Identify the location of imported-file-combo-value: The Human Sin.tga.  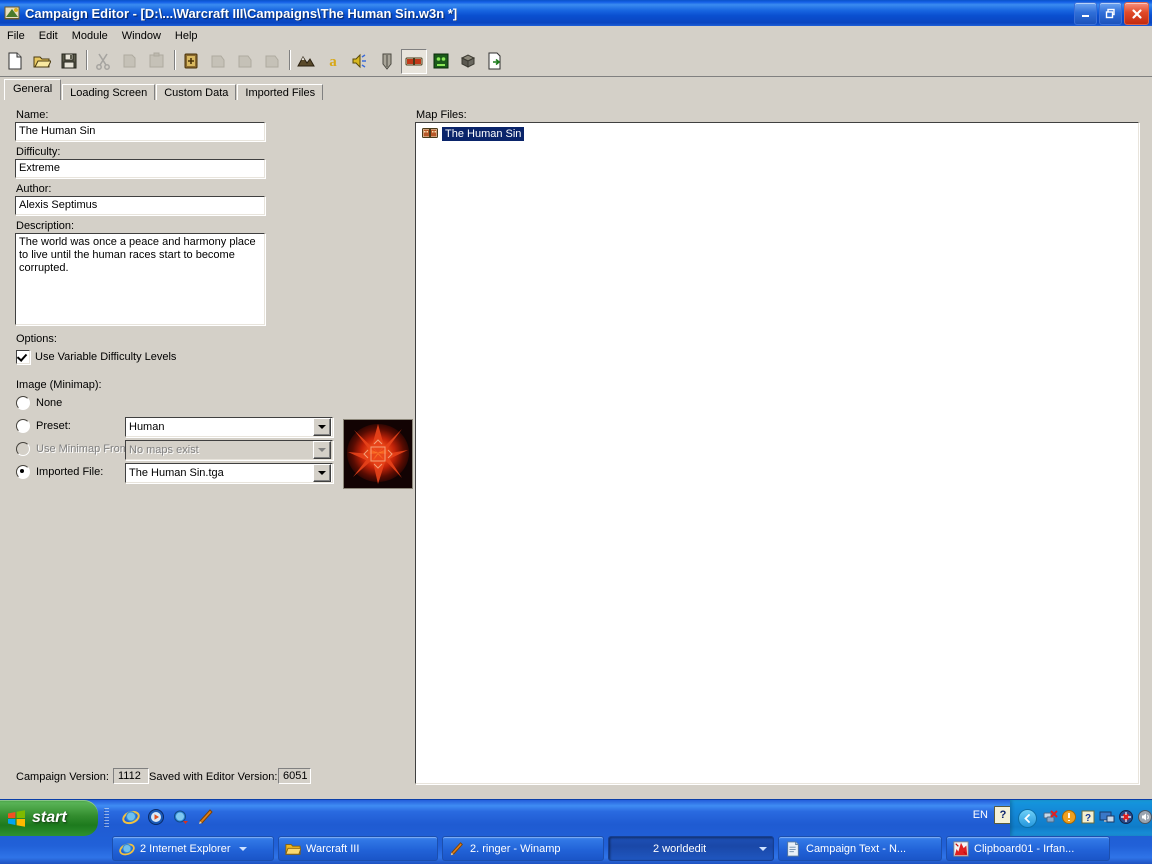
(176, 473).